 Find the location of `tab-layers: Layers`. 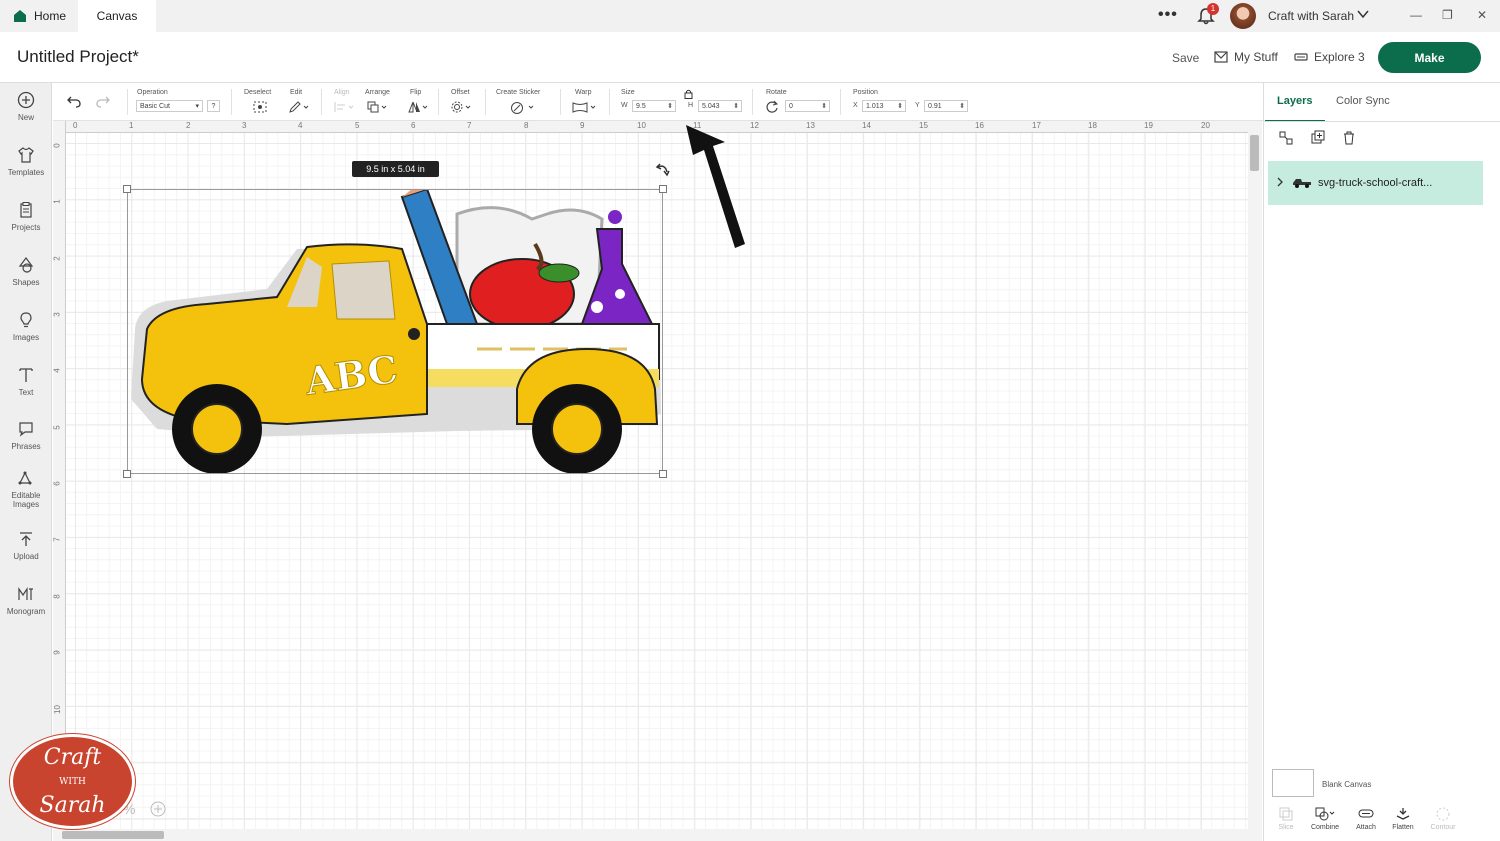

tab-layers: Layers is located at coordinates (1294, 101).